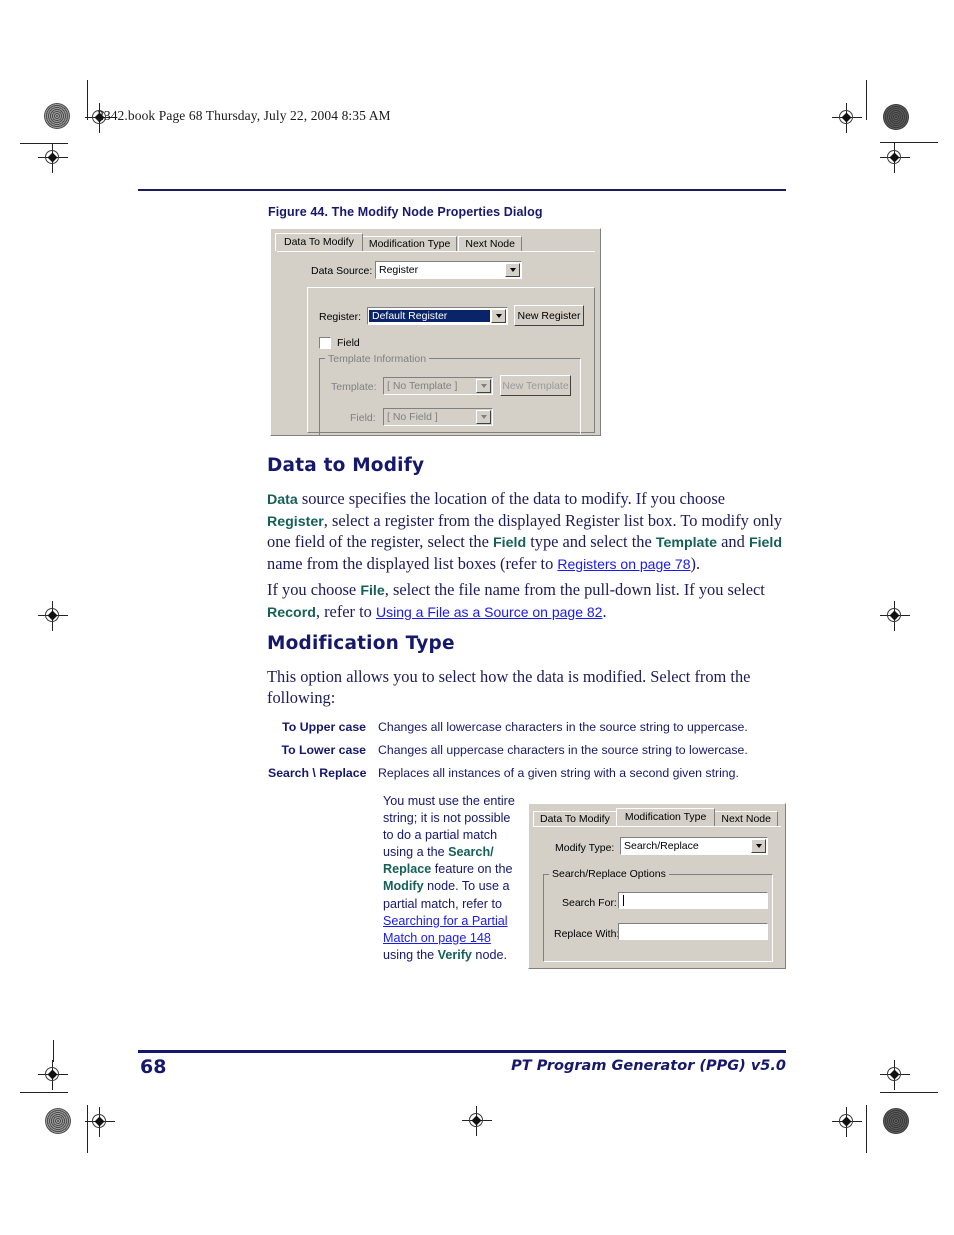  What do you see at coordinates (587, 934) in the screenshot?
I see `replace-with-label: Replace With:` at bounding box center [587, 934].